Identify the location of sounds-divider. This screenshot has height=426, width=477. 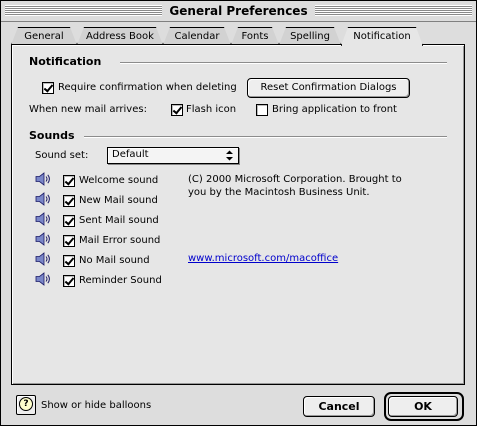
(265, 137).